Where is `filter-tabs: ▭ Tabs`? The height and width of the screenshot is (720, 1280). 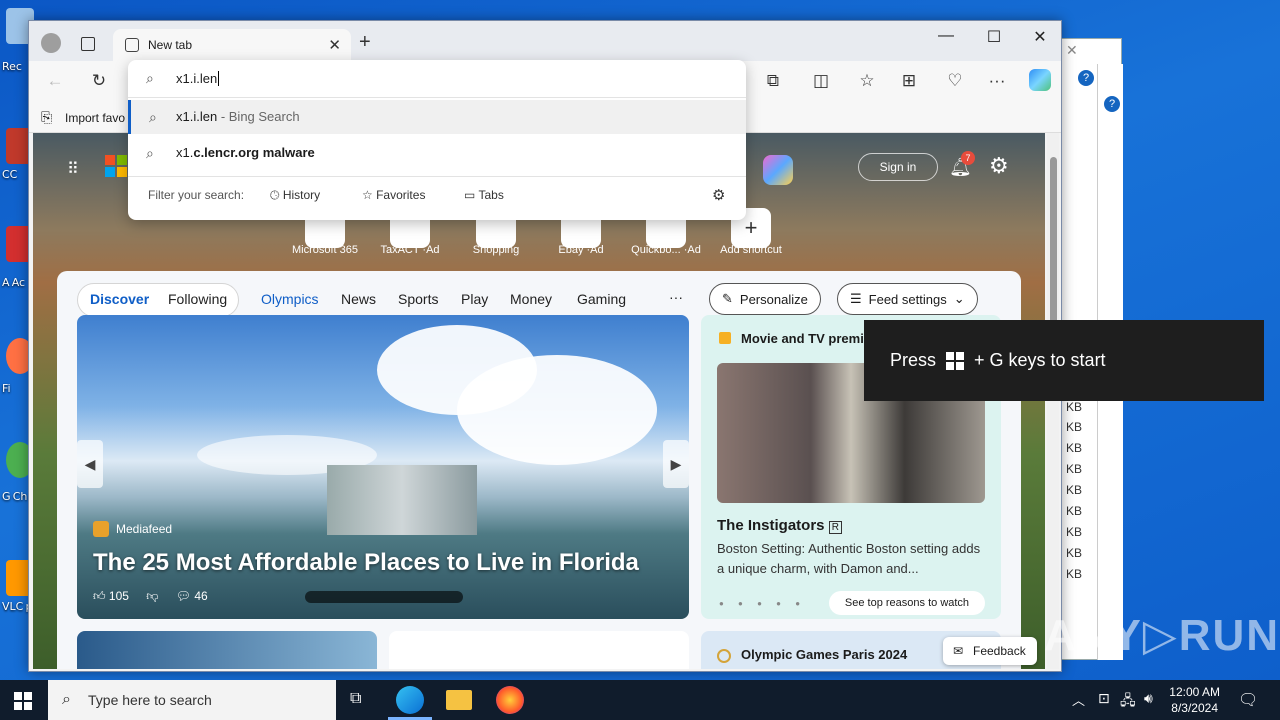 filter-tabs: ▭ Tabs is located at coordinates (484, 195).